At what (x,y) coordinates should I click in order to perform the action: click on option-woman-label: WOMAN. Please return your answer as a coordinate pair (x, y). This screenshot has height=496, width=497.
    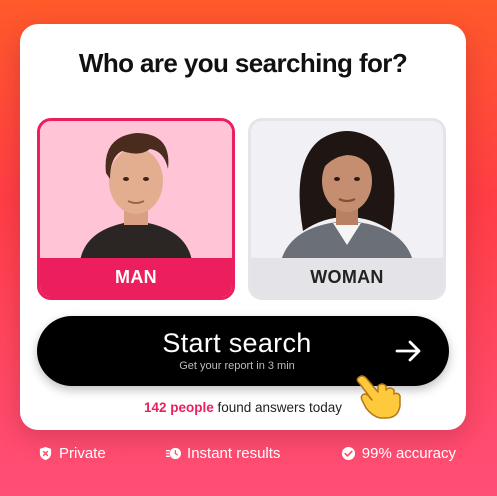
    Looking at the image, I should click on (347, 277).